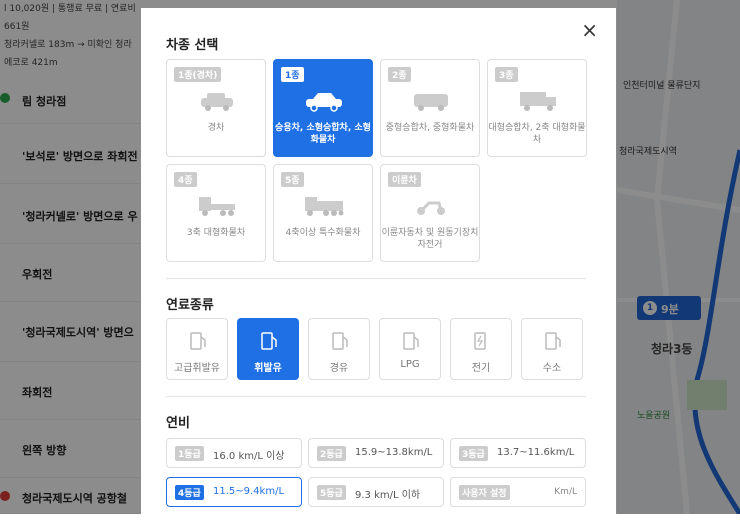 The image size is (740, 528). I want to click on vehicle-label: 경차, so click(216, 128).